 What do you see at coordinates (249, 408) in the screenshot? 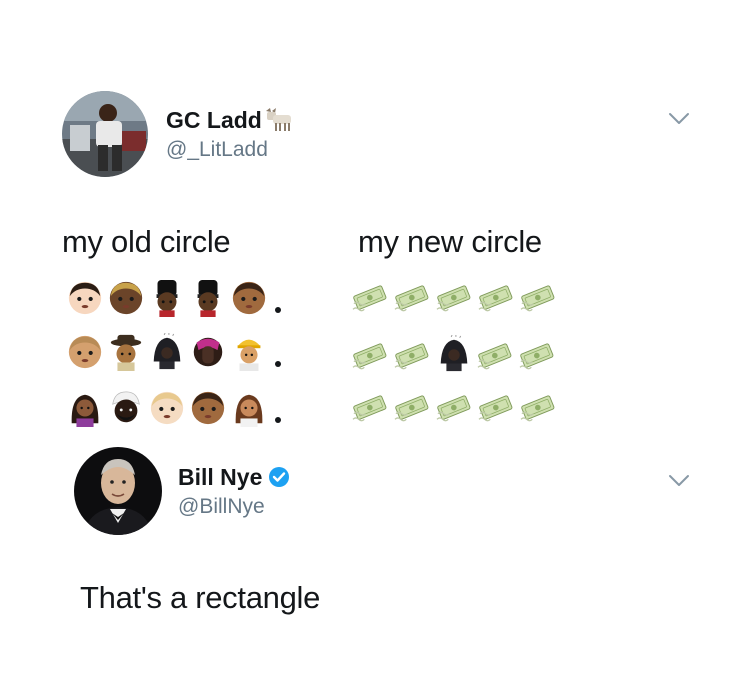
I see `woman-brown-emoji-icon` at bounding box center [249, 408].